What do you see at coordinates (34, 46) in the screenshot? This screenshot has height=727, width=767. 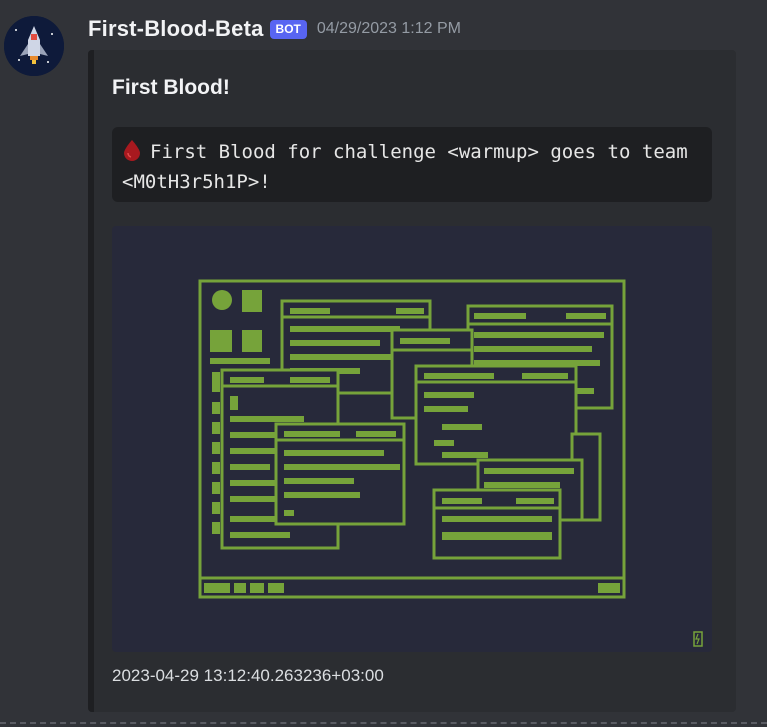 I see `avatar` at bounding box center [34, 46].